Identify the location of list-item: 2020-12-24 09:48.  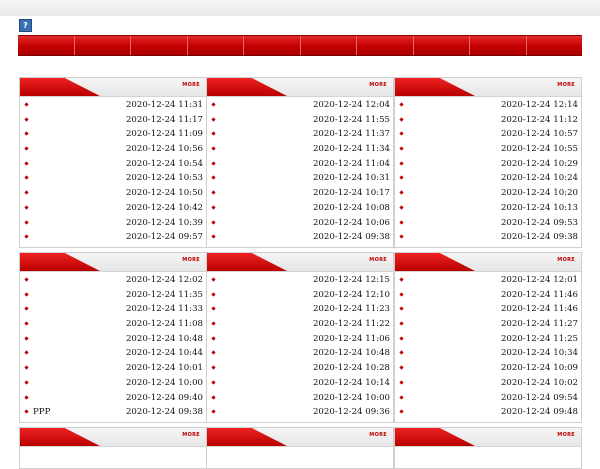
(488, 412).